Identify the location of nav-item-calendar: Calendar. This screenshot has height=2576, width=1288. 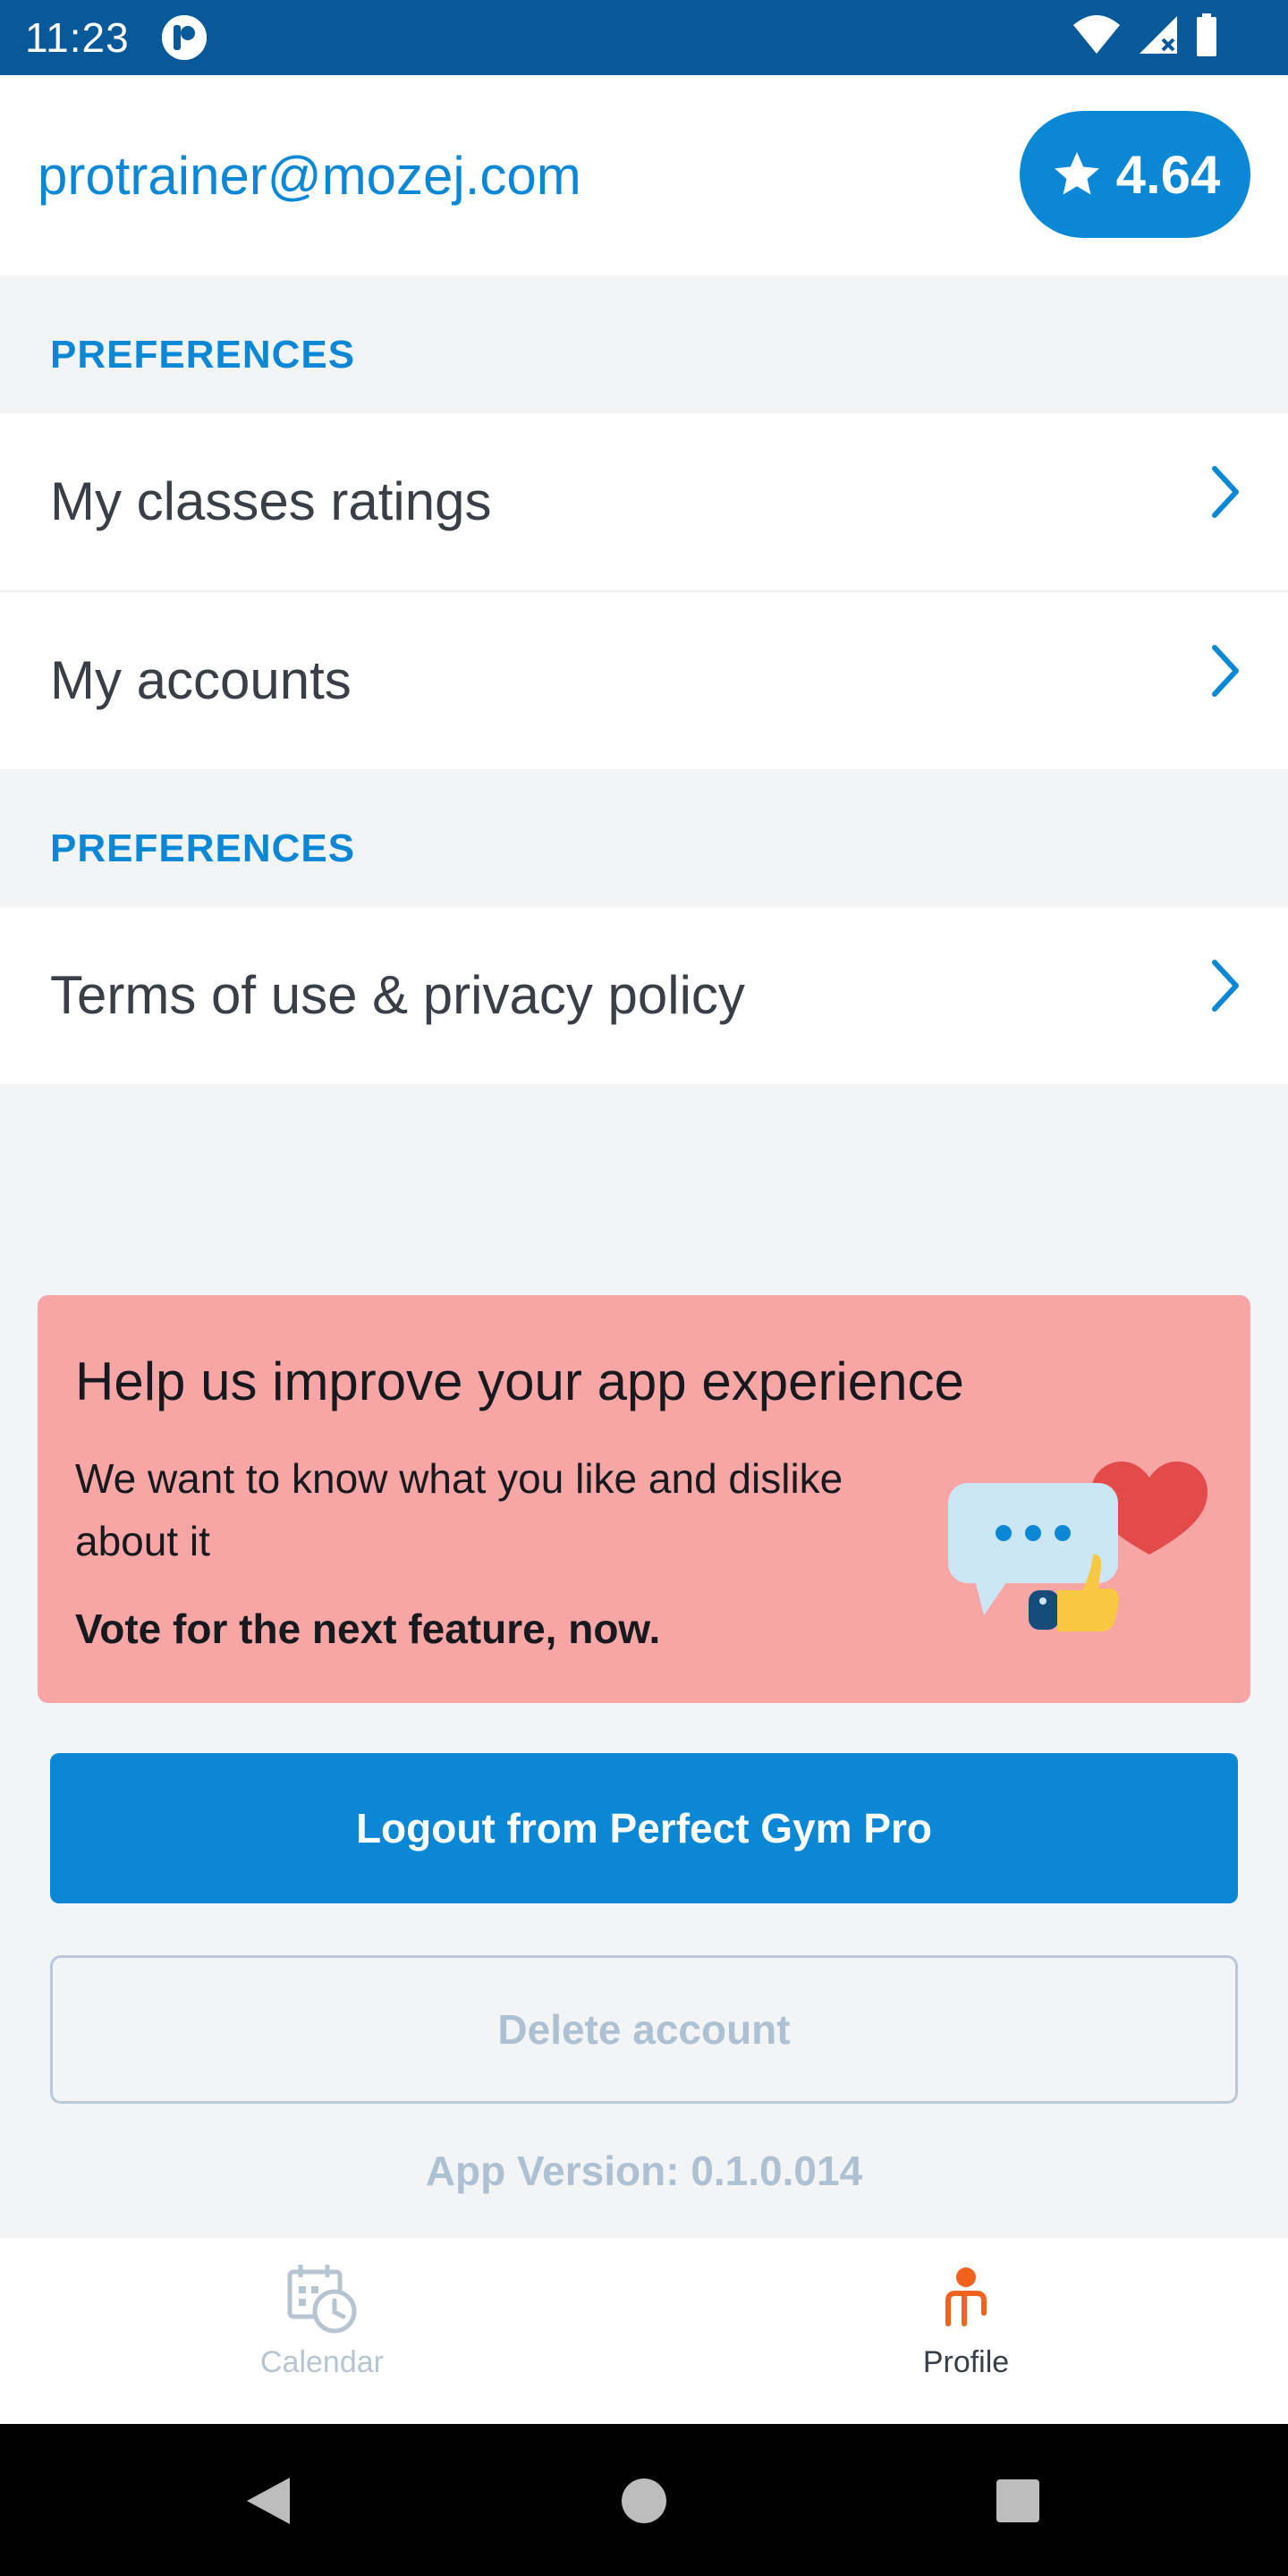
(322, 2331).